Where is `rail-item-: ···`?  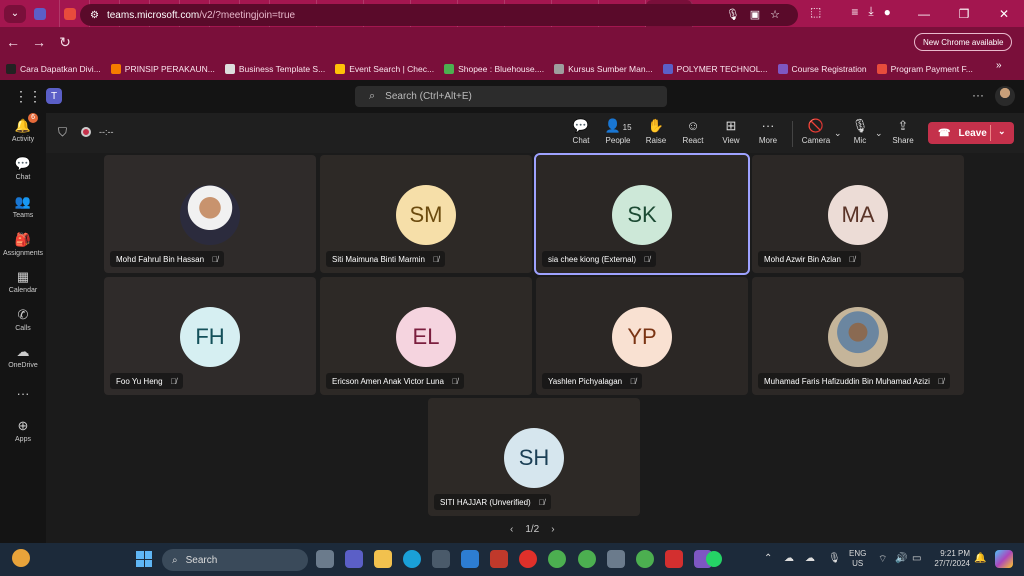
rail-item-: ··· is located at coordinates (23, 394).